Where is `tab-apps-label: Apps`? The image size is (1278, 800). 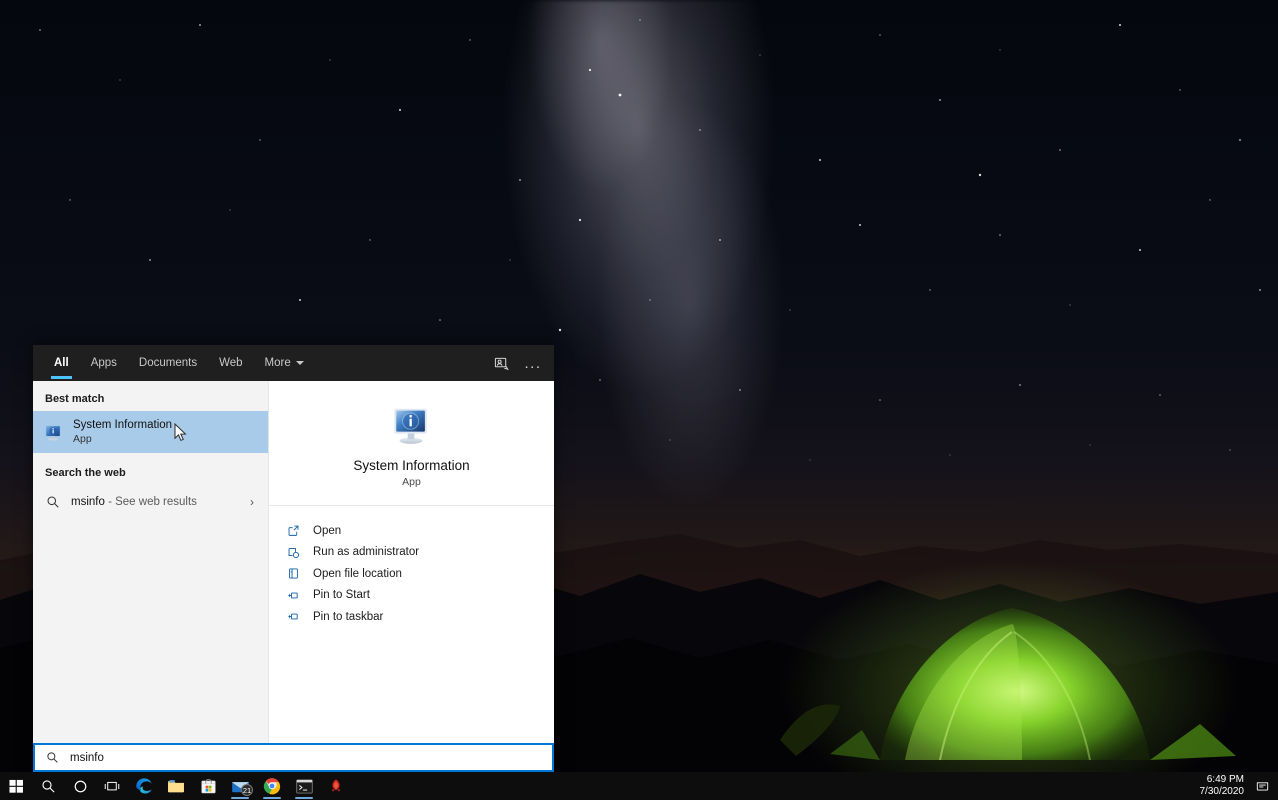
tab-apps-label: Apps is located at coordinates (103, 363).